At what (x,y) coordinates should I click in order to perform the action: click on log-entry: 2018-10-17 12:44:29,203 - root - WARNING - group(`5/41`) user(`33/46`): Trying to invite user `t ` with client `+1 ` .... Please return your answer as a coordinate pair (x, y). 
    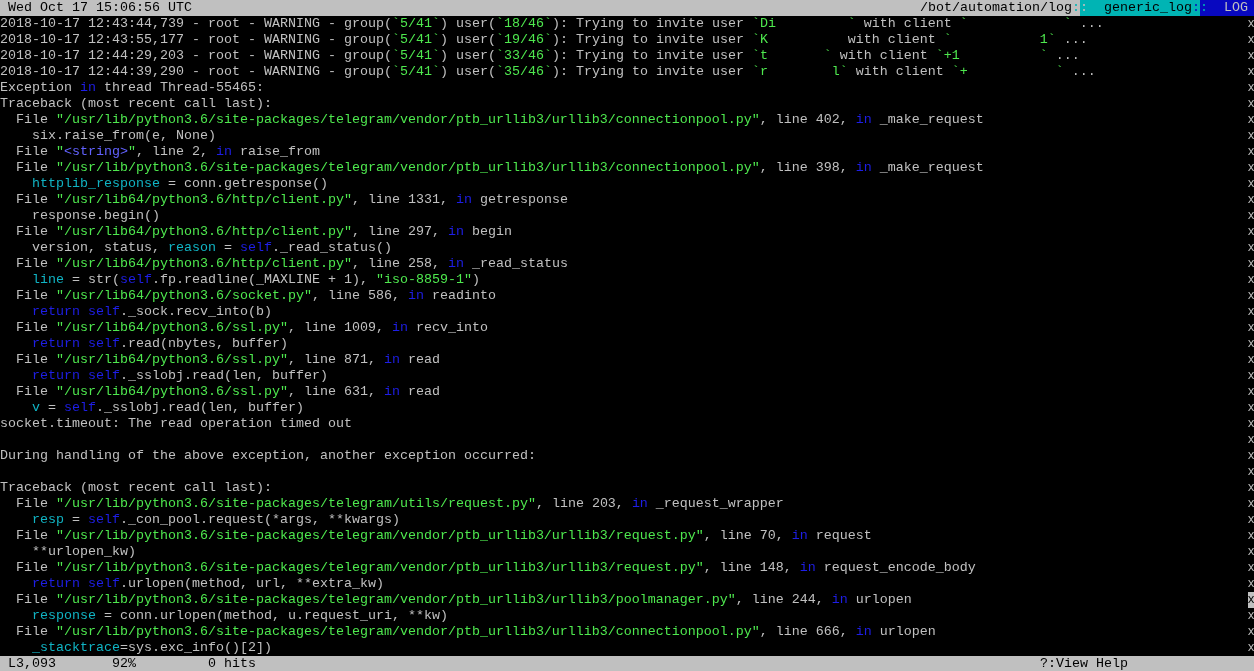
    Looking at the image, I should click on (540, 55).